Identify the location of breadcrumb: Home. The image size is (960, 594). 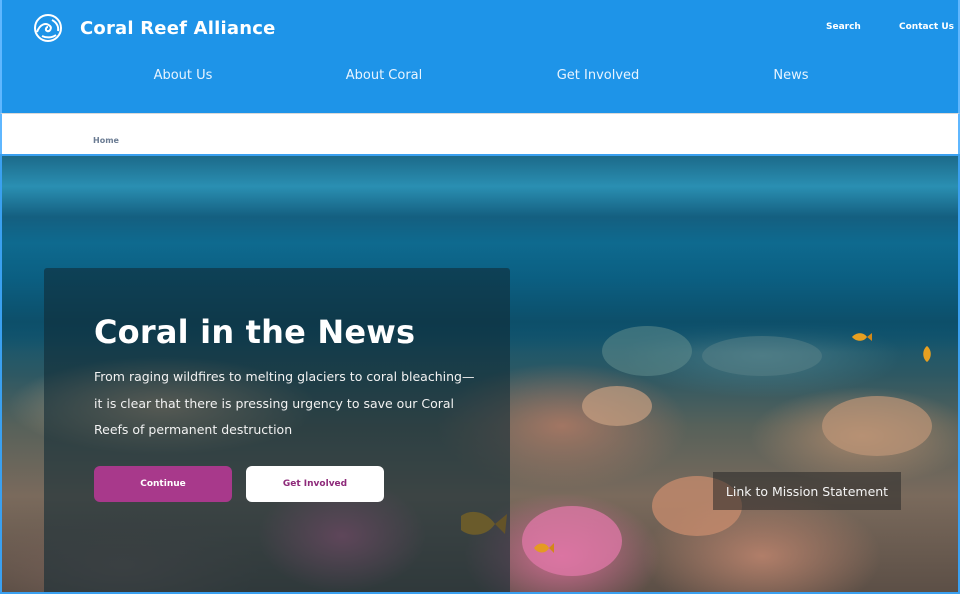
(480, 133).